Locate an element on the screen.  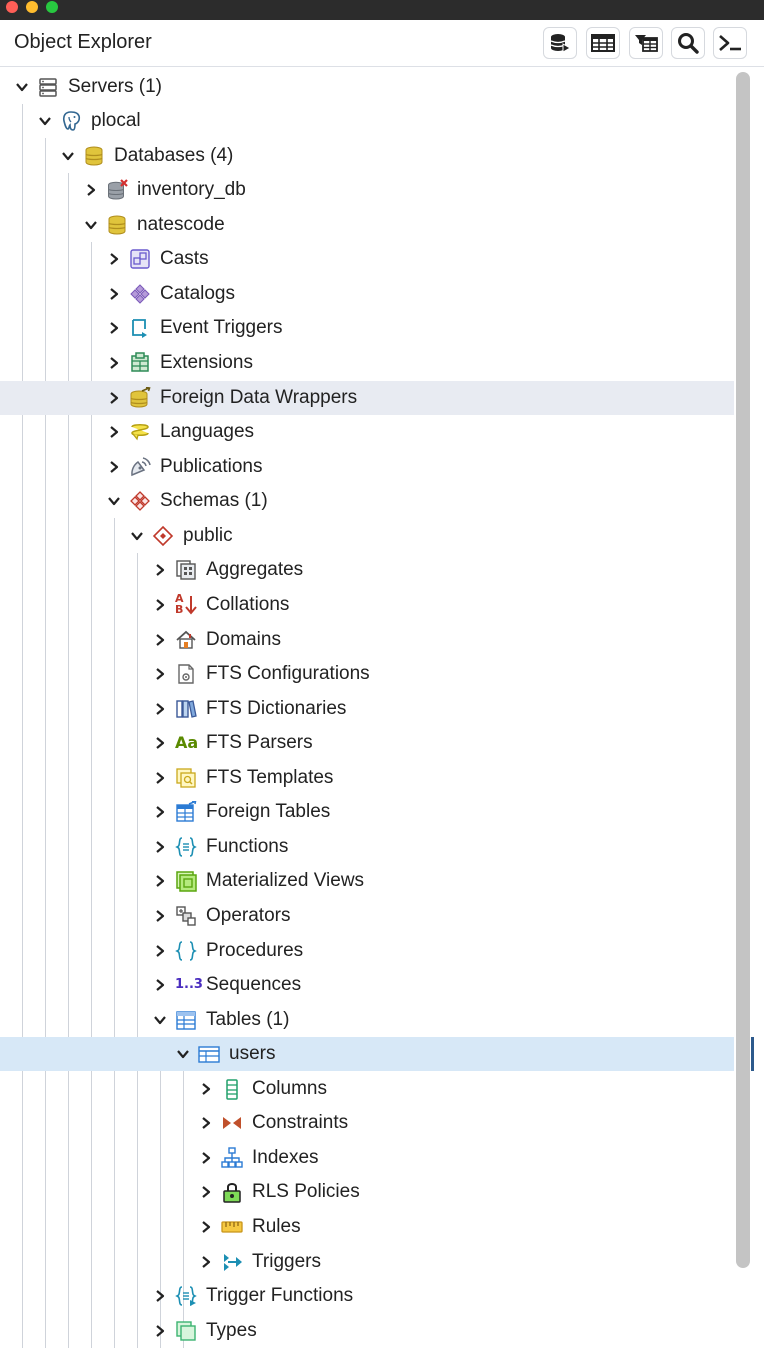
tree-item-users: users is located at coordinates (367, 1054).